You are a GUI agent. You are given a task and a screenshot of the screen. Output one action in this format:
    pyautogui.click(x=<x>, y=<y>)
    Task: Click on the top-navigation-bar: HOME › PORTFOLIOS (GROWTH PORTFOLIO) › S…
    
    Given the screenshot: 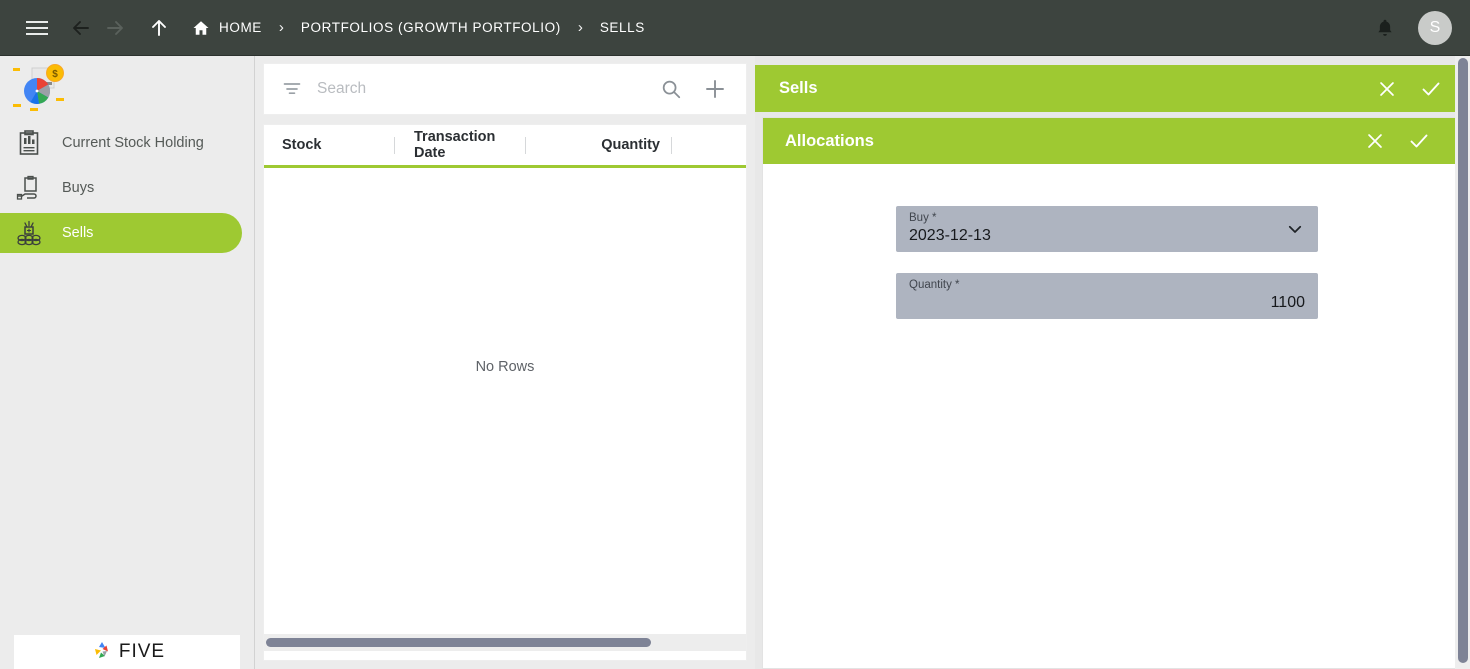 What is the action you would take?
    pyautogui.click(x=735, y=28)
    